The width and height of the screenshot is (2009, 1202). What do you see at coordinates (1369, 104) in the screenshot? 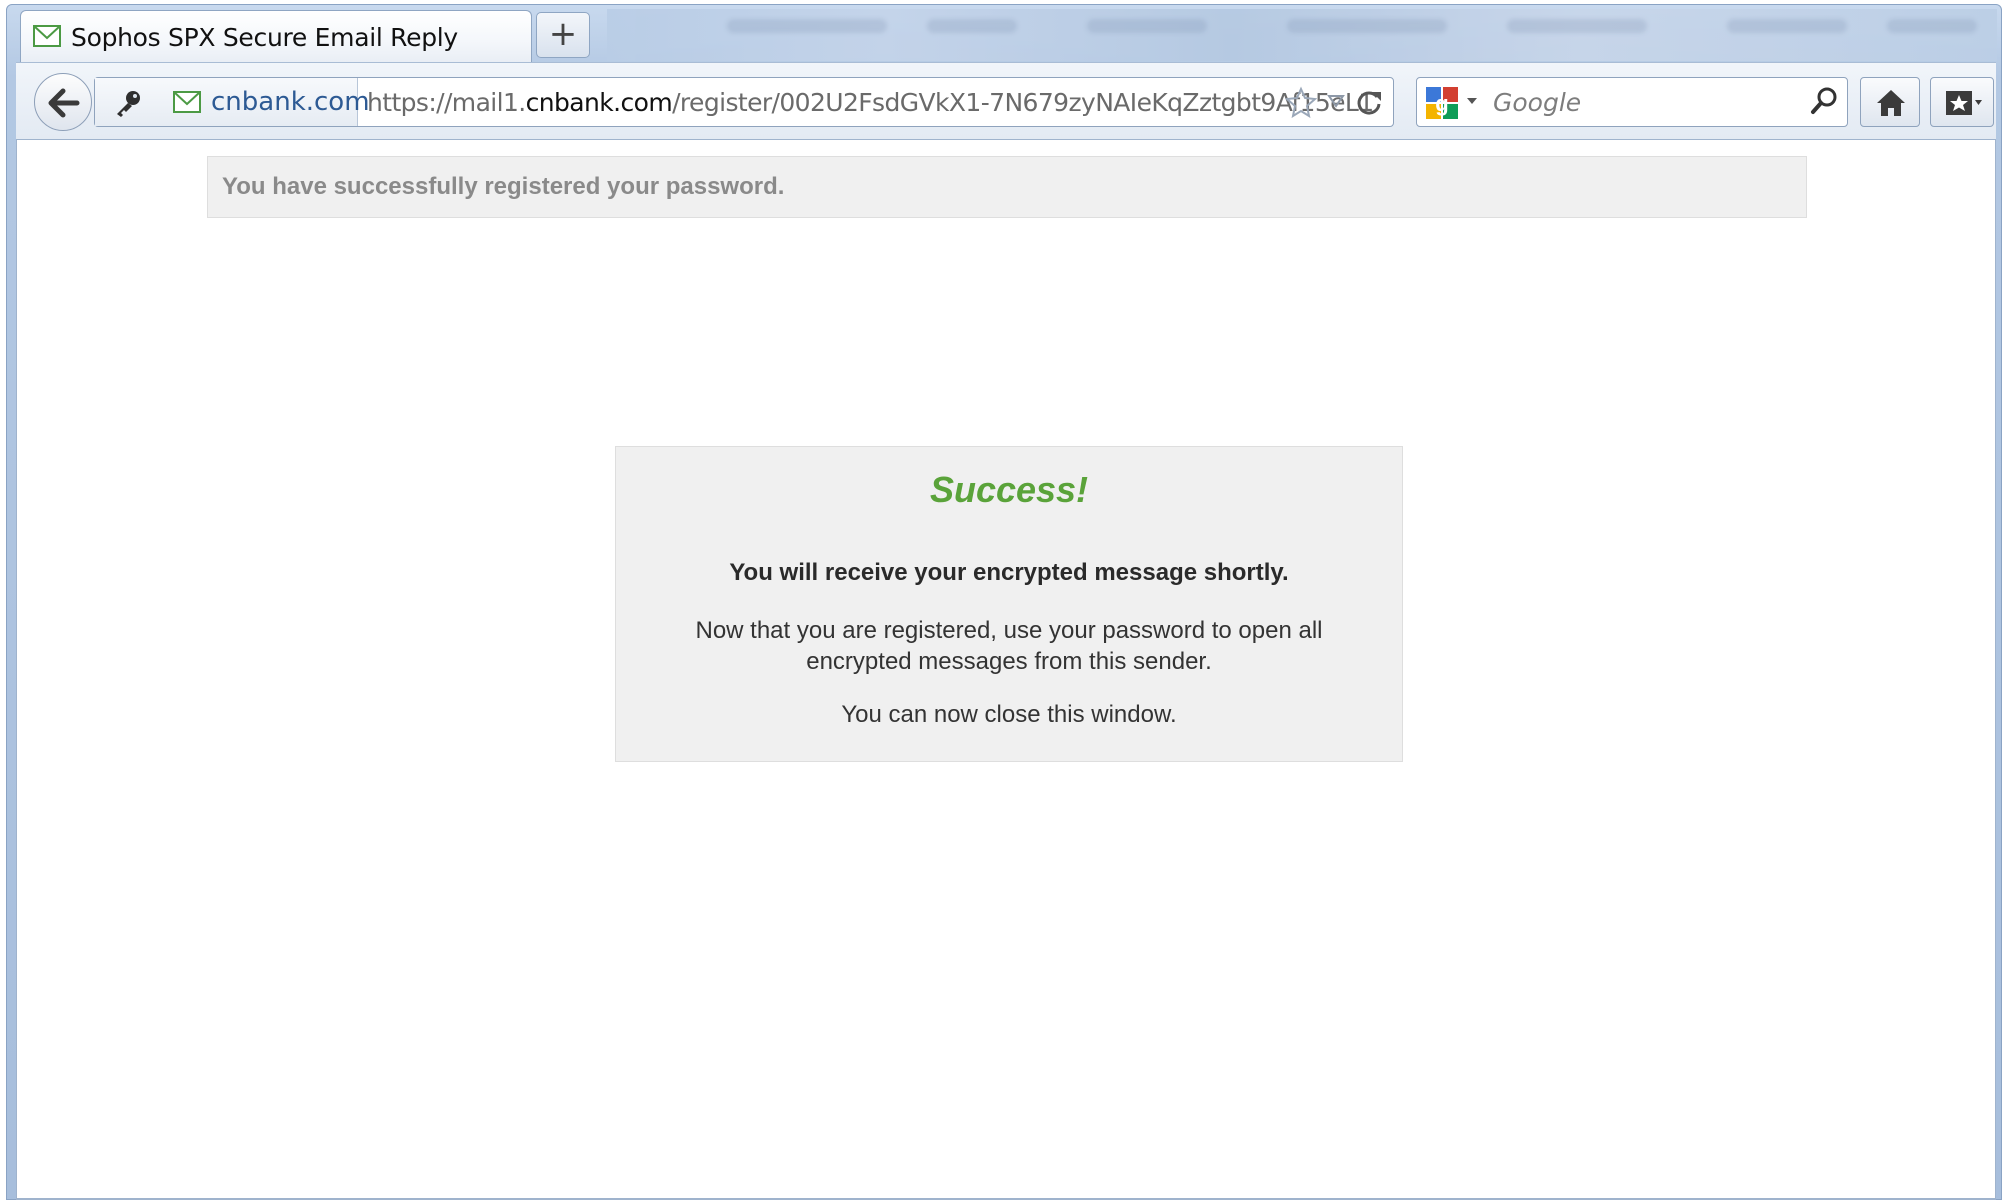
I see `reload-icon` at bounding box center [1369, 104].